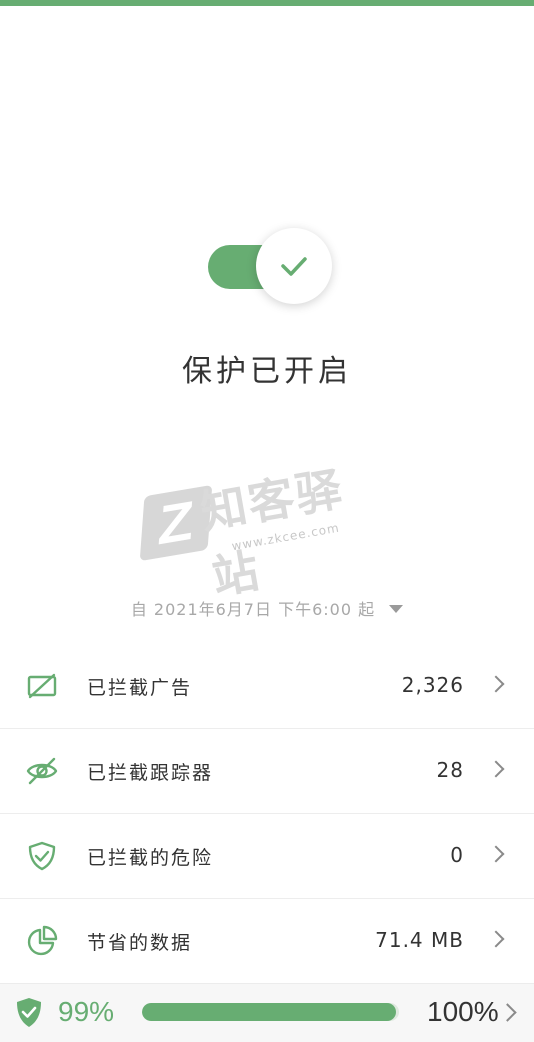 Image resolution: width=534 pixels, height=1042 pixels. Describe the element at coordinates (150, 773) in the screenshot. I see `stat-label: 已拦截跟踪器` at that location.